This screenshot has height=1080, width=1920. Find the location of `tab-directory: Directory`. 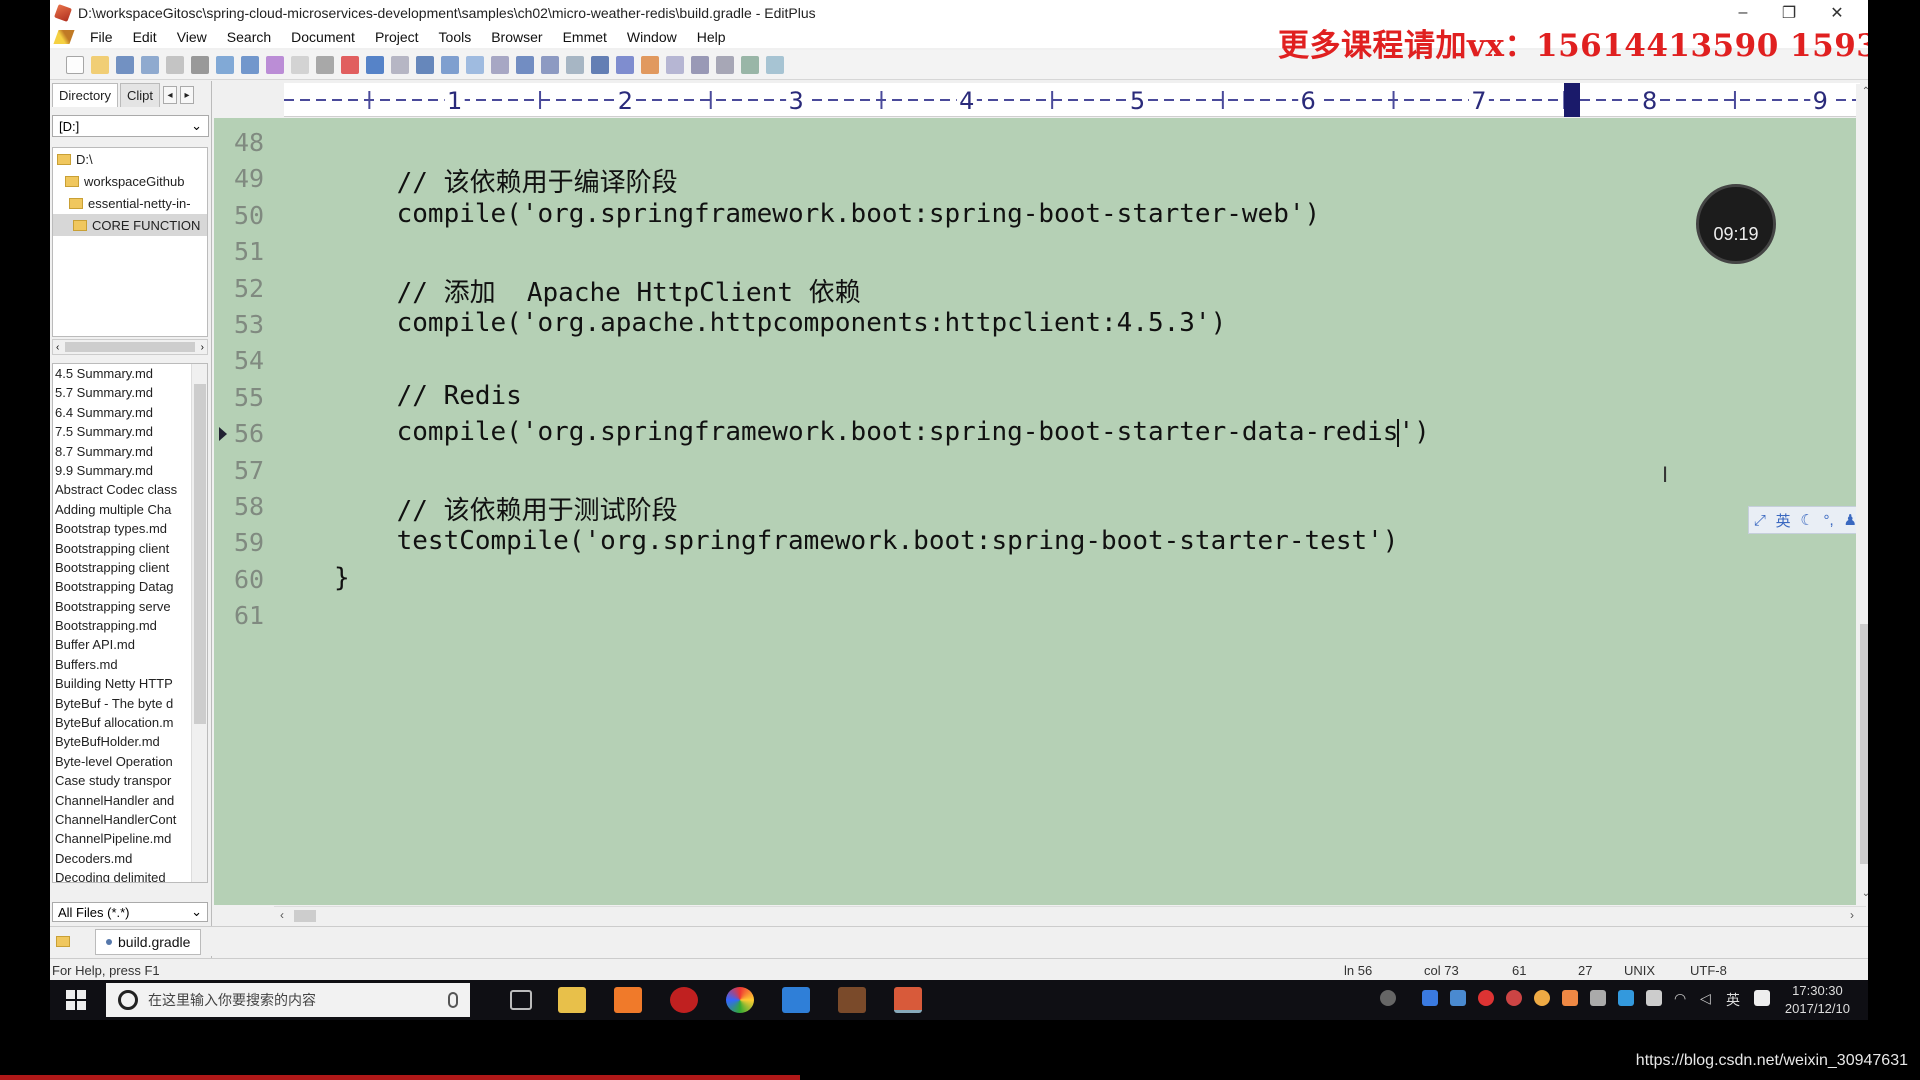

tab-directory: Directory is located at coordinates (85, 95).